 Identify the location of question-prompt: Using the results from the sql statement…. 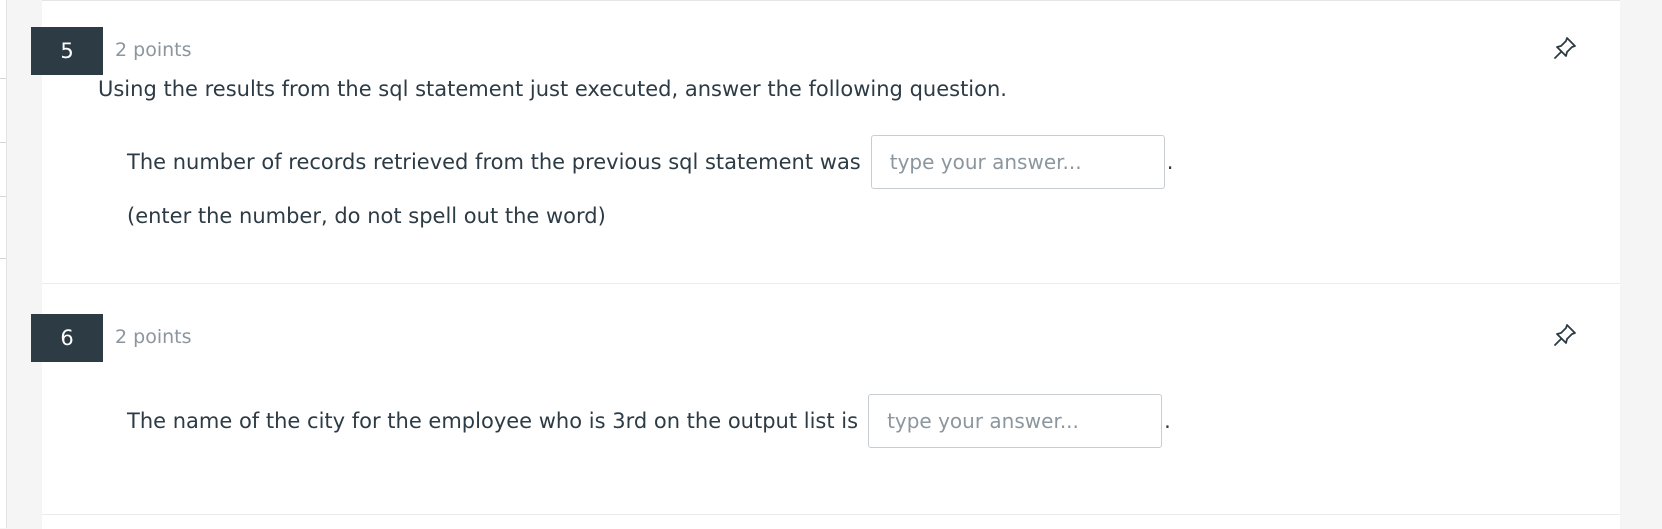
(552, 89).